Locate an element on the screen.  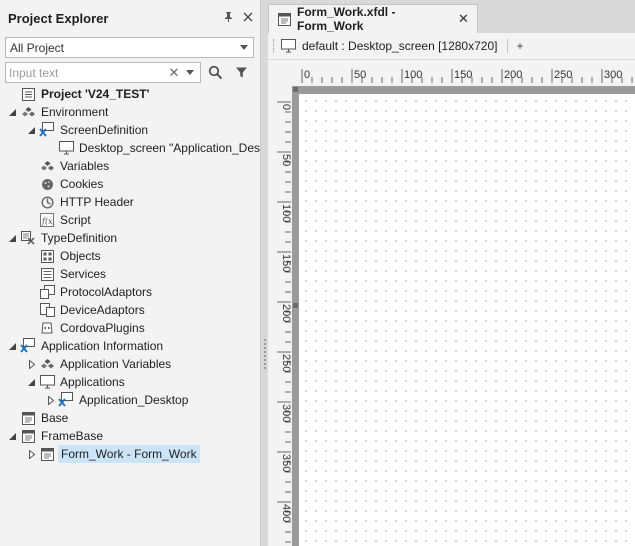
search-input is located at coordinates (88, 72).